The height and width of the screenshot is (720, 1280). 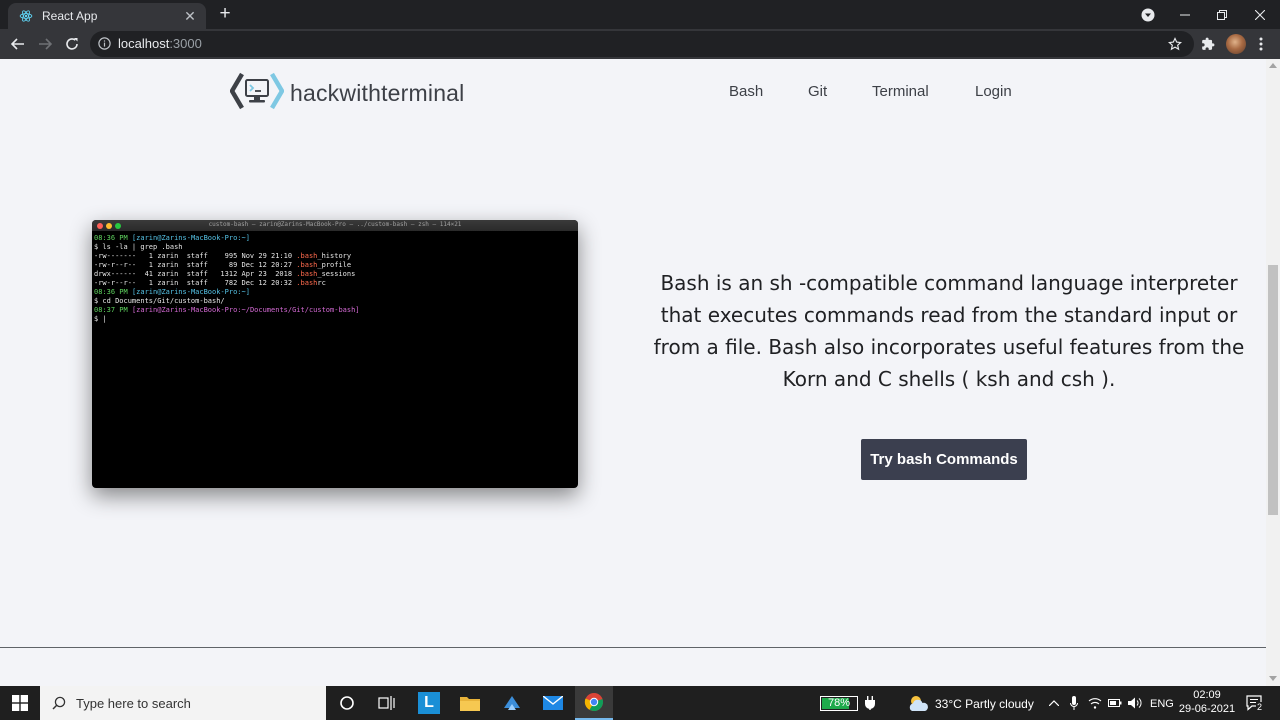 I want to click on clock-time: 02:09, so click(x=1207, y=695).